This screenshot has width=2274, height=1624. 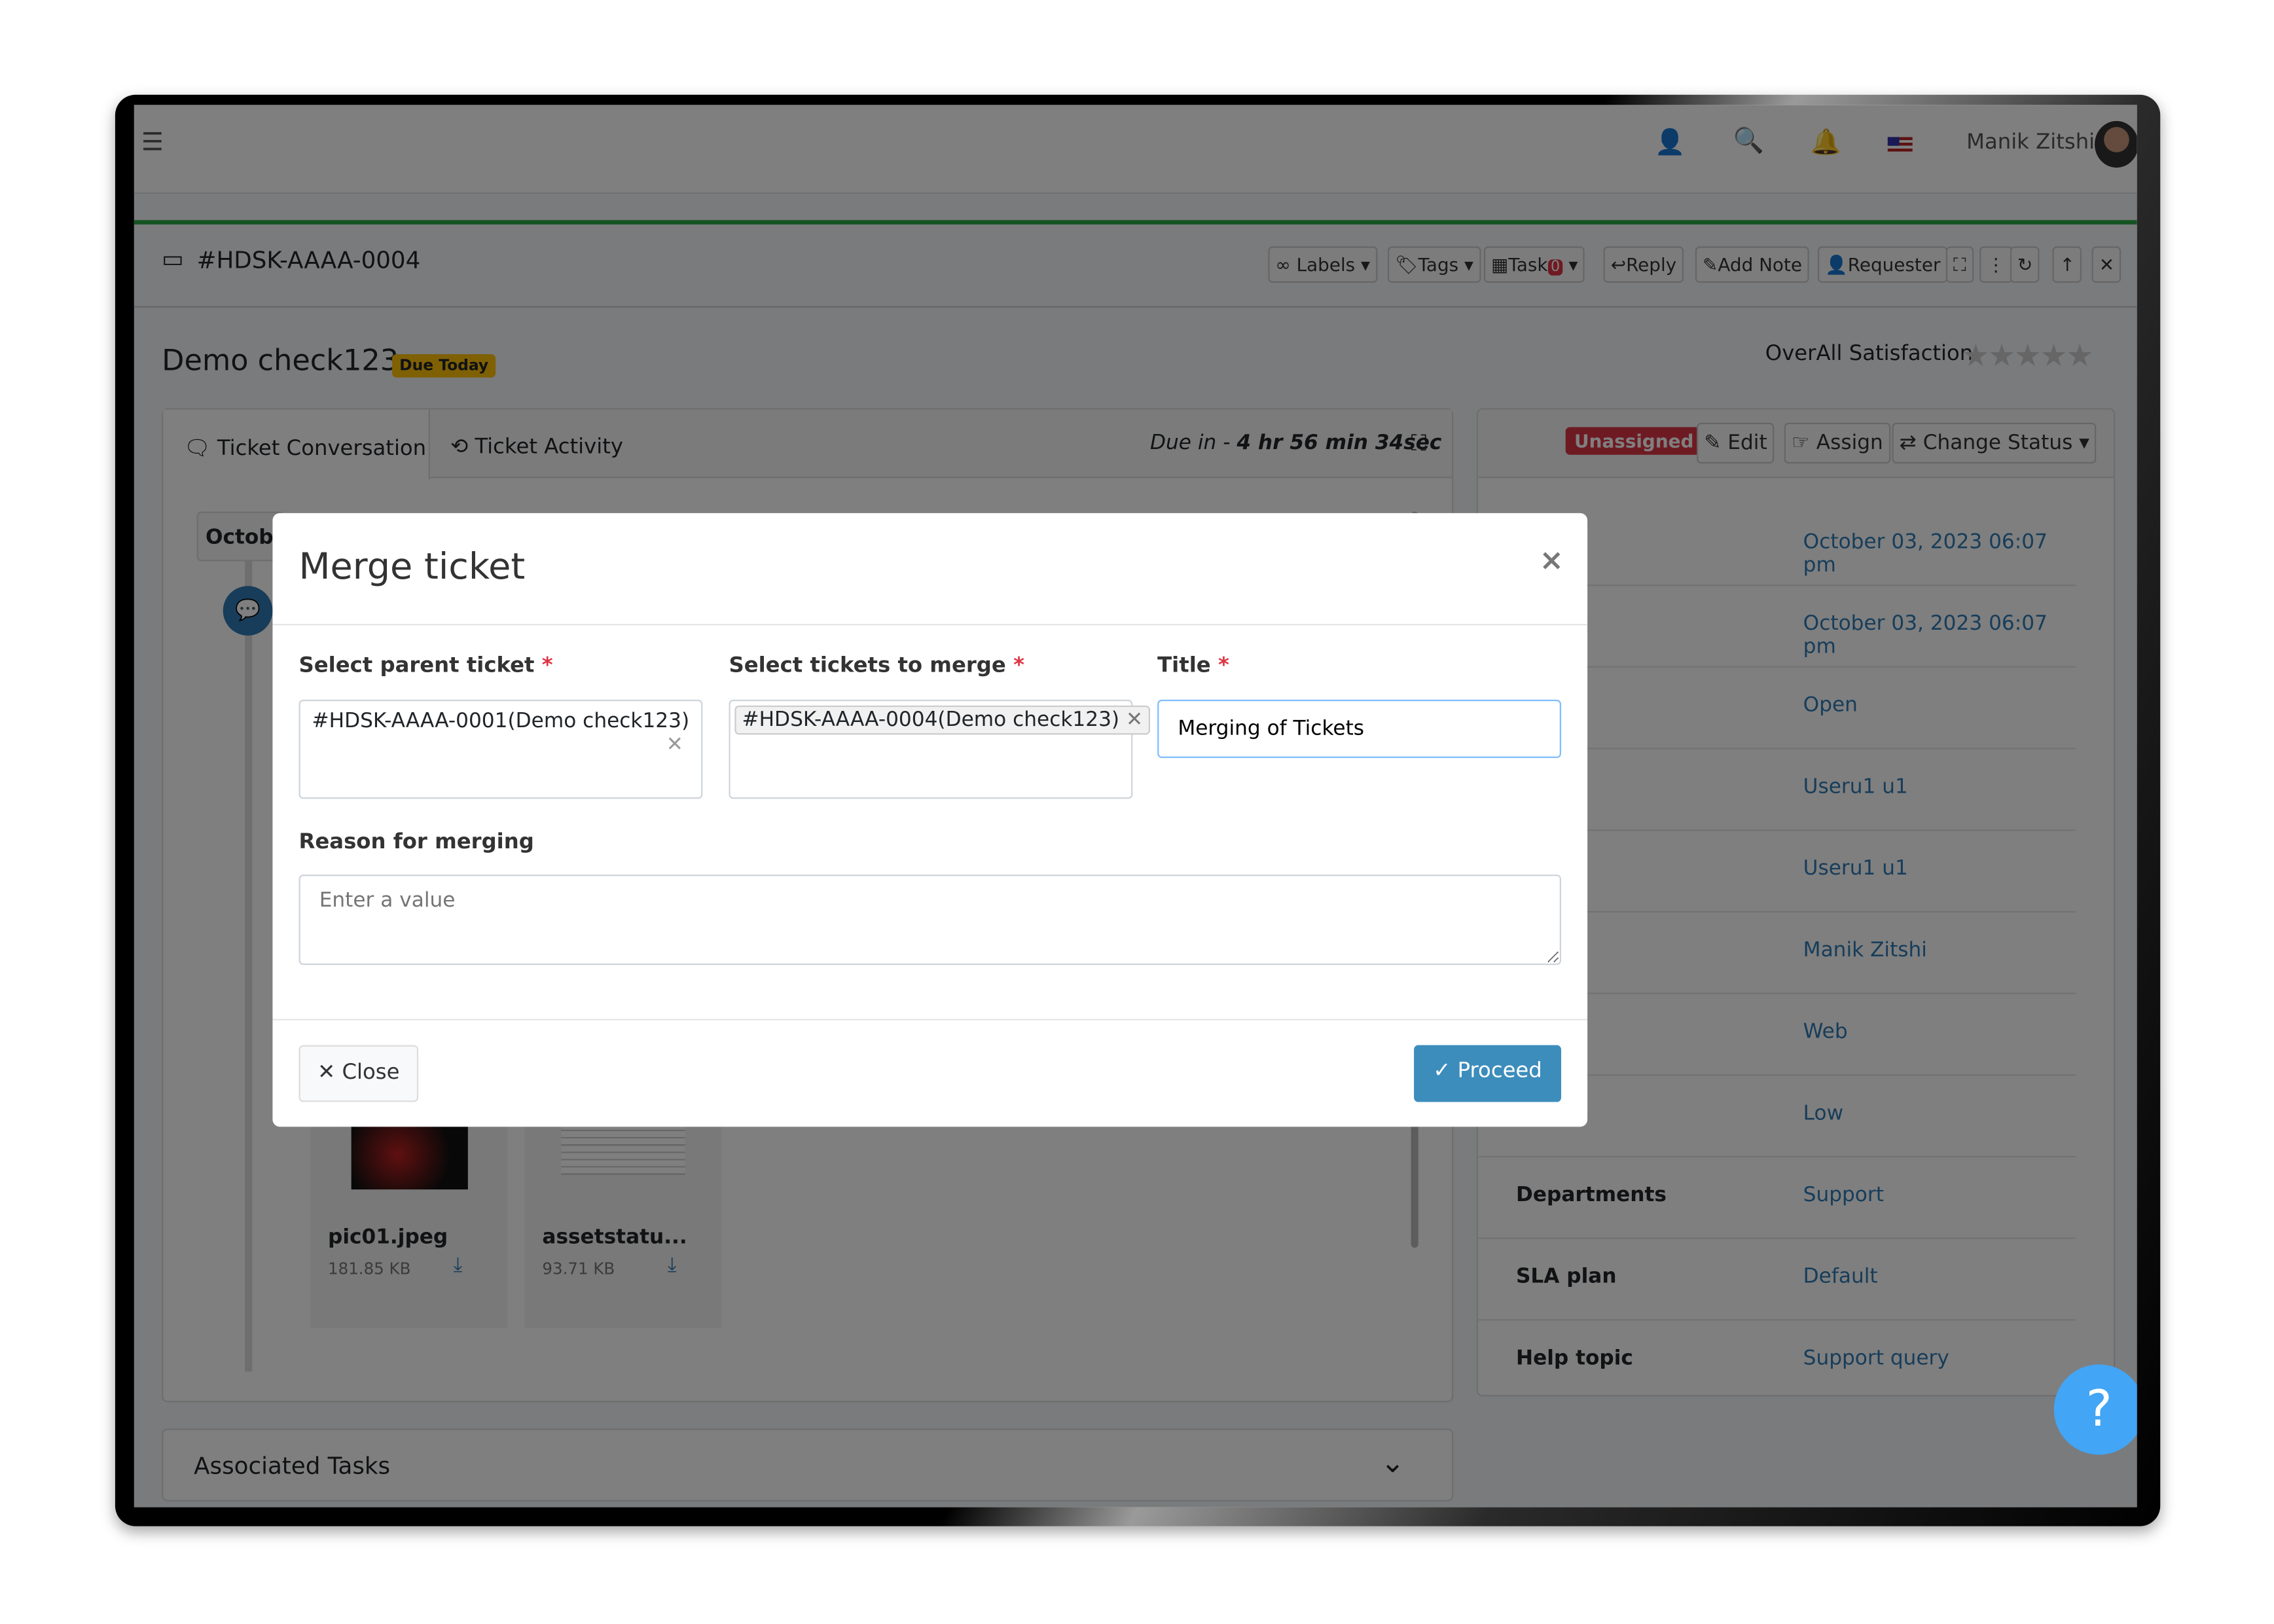 What do you see at coordinates (940, 749) in the screenshot?
I see `merge-tickets-select: #HDSK-AAAA-0004(Demo check123) ✕` at bounding box center [940, 749].